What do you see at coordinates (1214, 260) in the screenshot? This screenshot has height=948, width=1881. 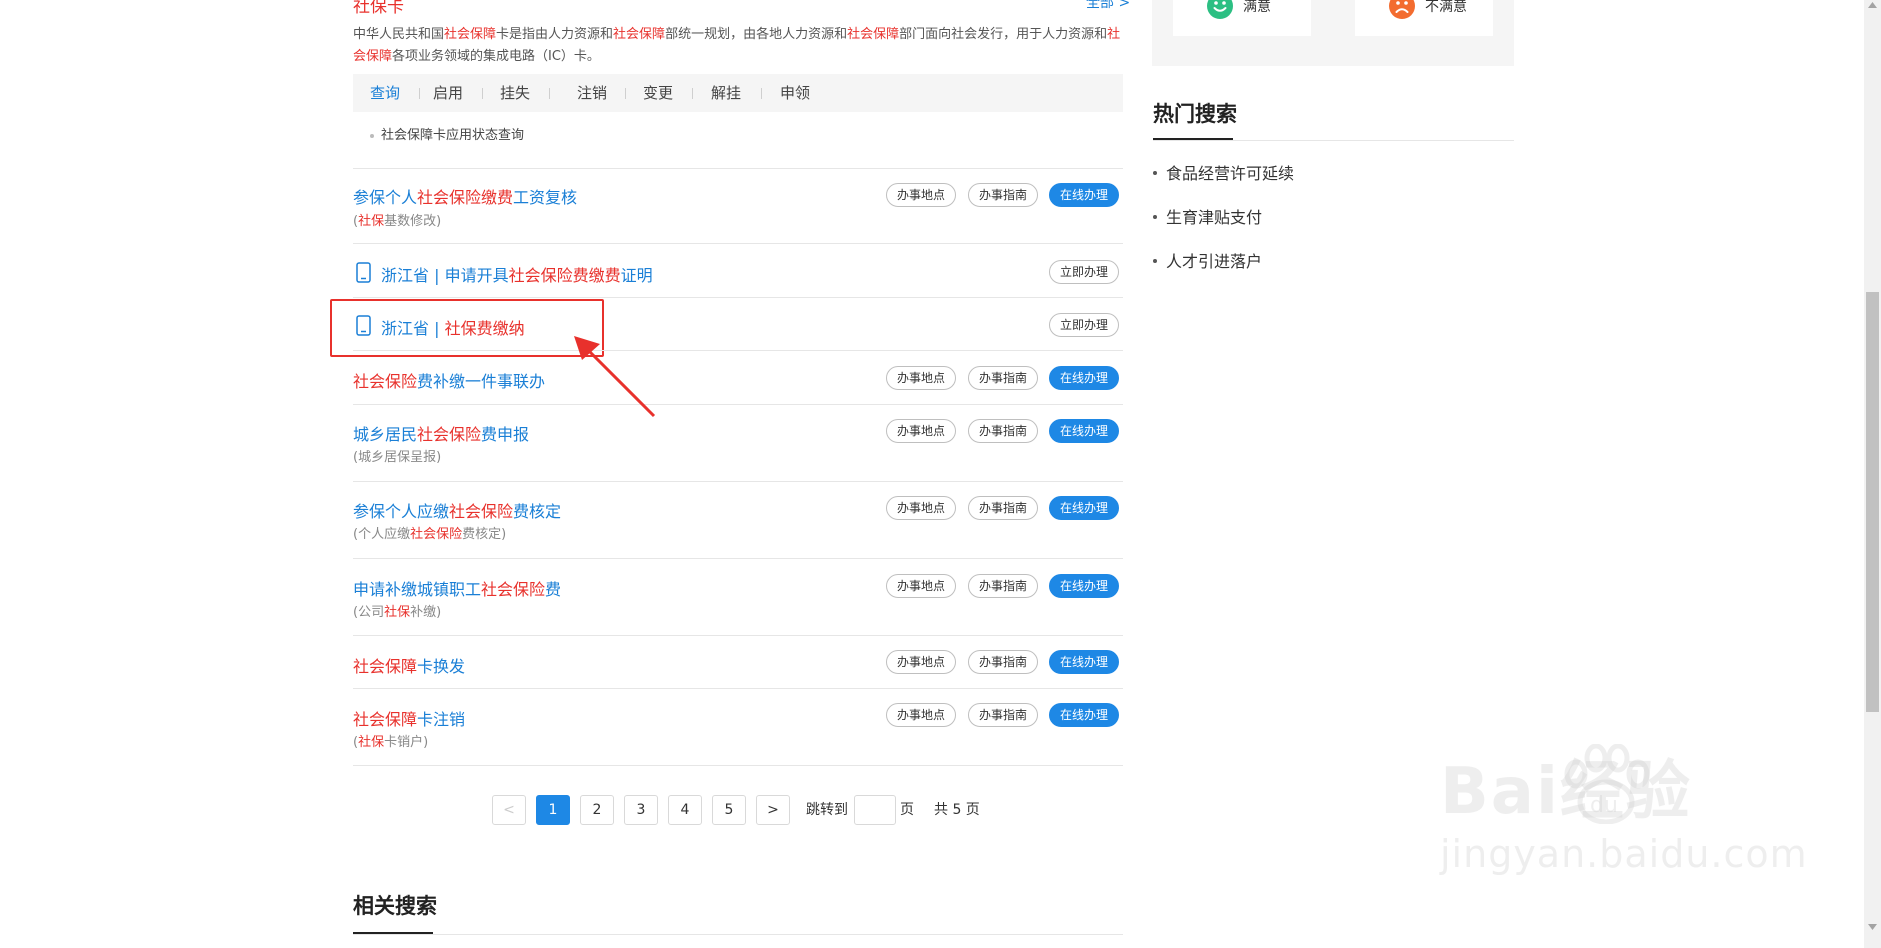 I see `hot-search-item: 人才引进落户` at bounding box center [1214, 260].